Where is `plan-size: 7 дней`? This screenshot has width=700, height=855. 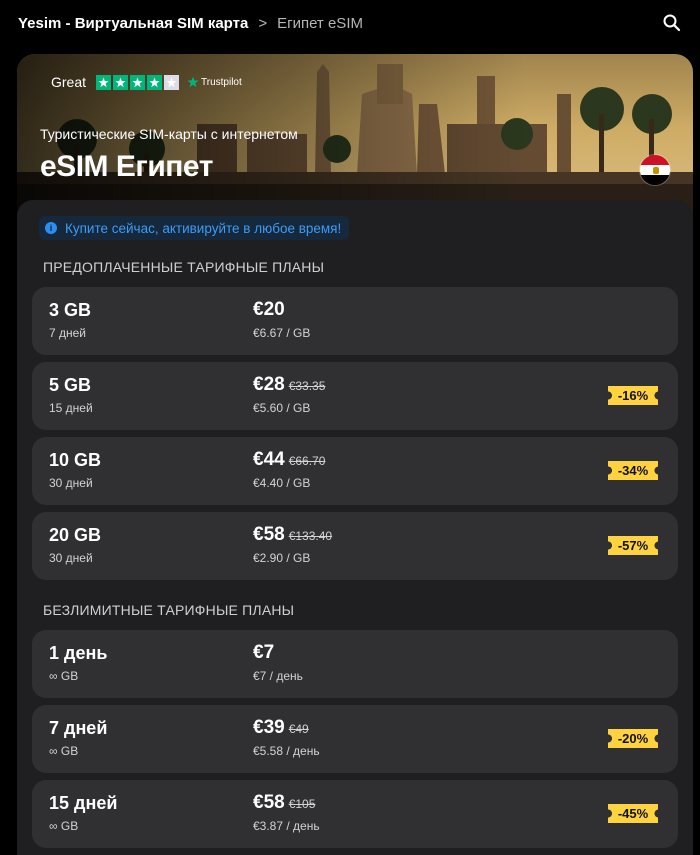 plan-size: 7 дней is located at coordinates (78, 728).